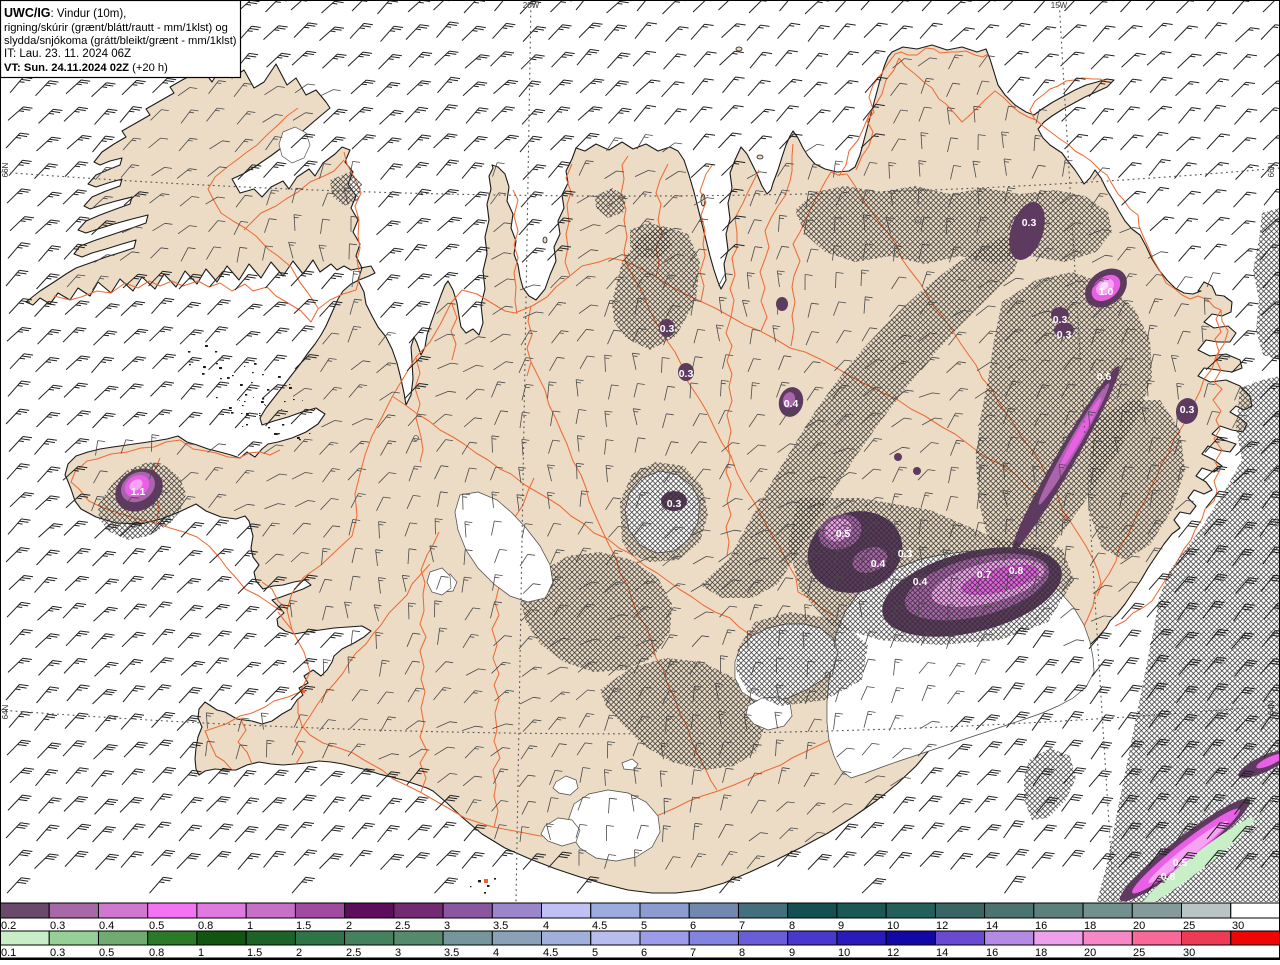 The height and width of the screenshot is (965, 1280). What do you see at coordinates (984, 575) in the screenshot?
I see `svg-text: 0.7` at bounding box center [984, 575].